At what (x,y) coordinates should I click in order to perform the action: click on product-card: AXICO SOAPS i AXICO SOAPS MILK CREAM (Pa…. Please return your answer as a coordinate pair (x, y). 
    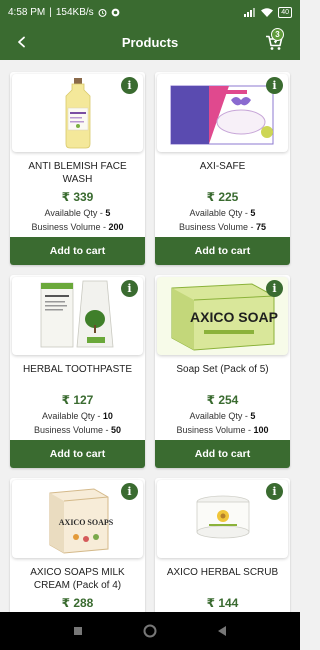
    Looking at the image, I should click on (77, 545).